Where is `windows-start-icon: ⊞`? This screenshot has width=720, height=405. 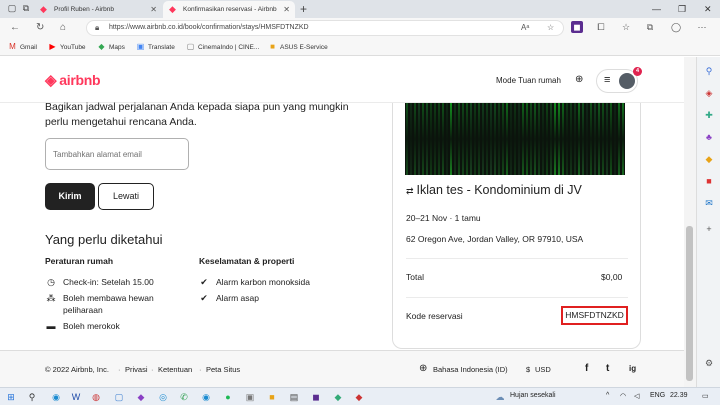 windows-start-icon: ⊞ is located at coordinates (11, 397).